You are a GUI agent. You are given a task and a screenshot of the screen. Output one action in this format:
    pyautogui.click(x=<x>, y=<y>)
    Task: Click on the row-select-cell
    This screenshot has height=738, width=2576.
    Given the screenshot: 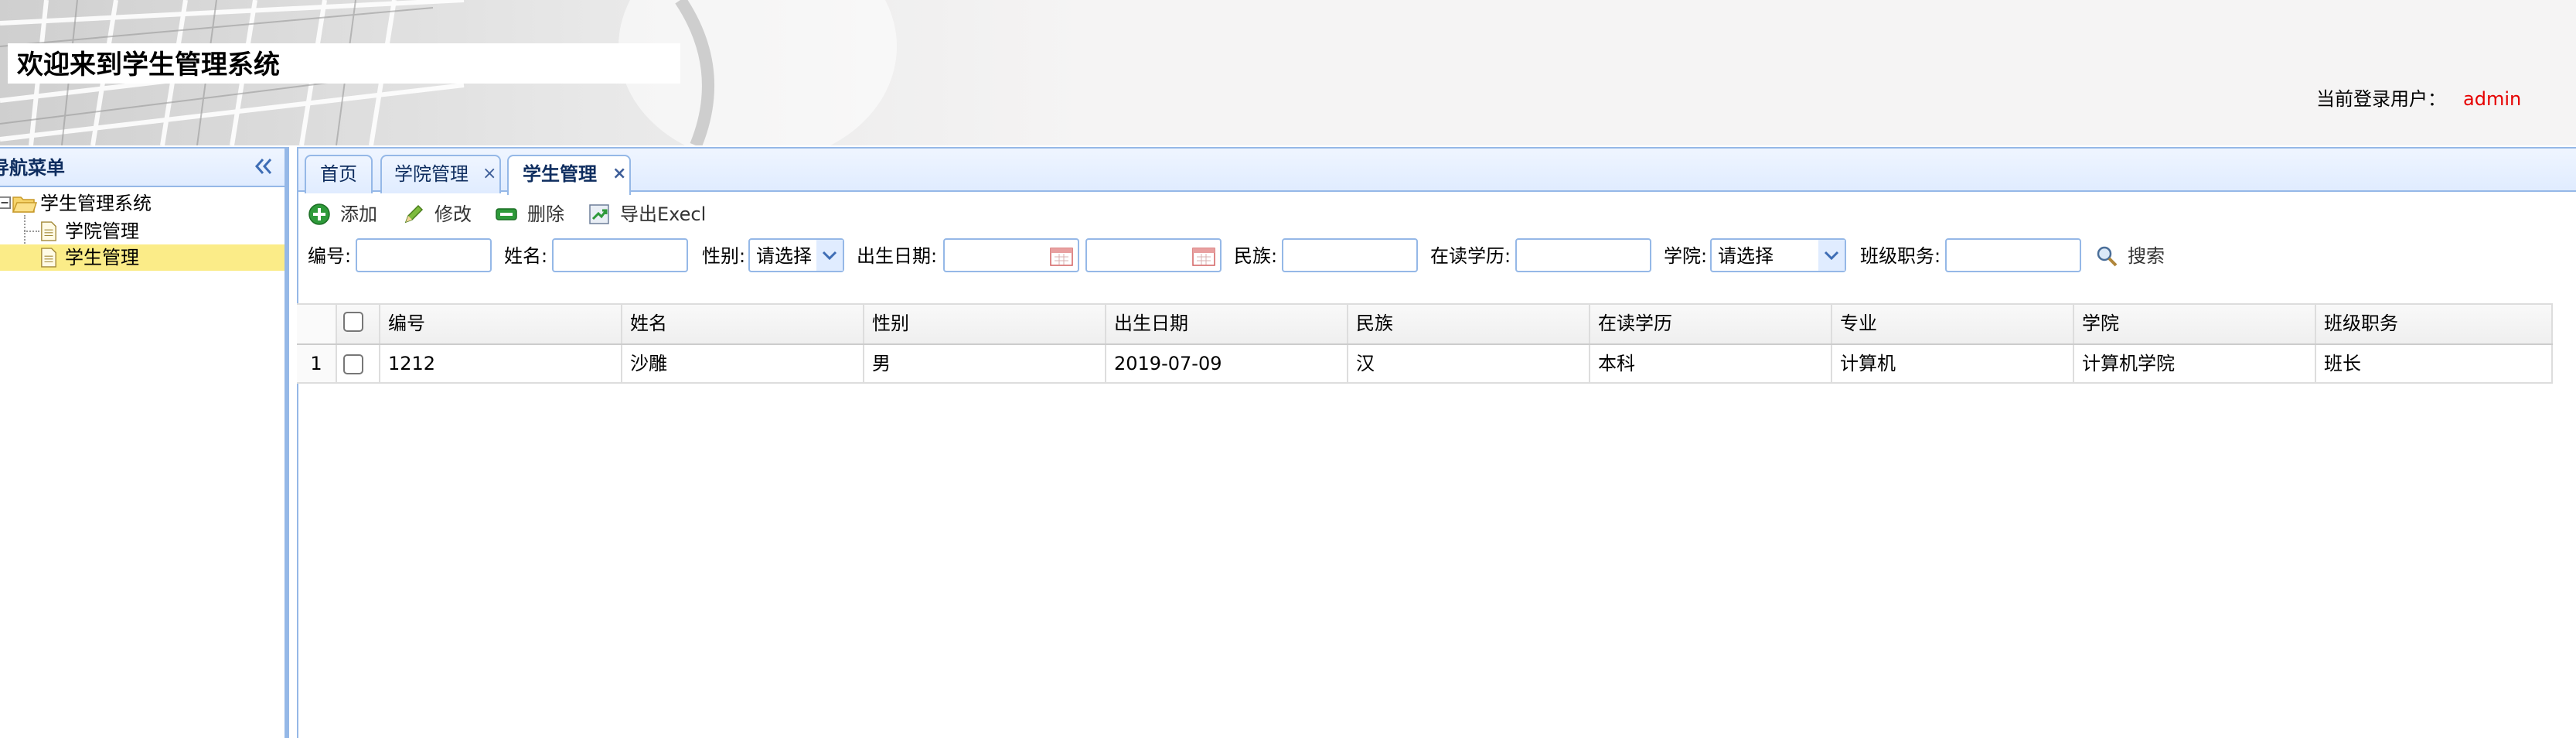 What is the action you would take?
    pyautogui.click(x=358, y=363)
    